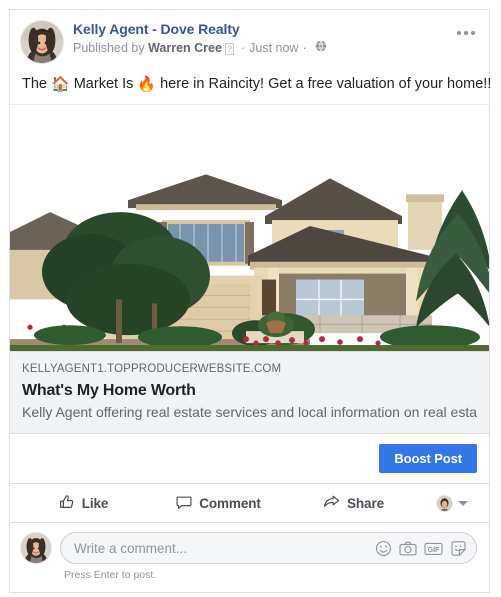 Image resolution: width=501 pixels, height=597 pixels. Describe the element at coordinates (321, 48) in the screenshot. I see `globe-icon` at that location.